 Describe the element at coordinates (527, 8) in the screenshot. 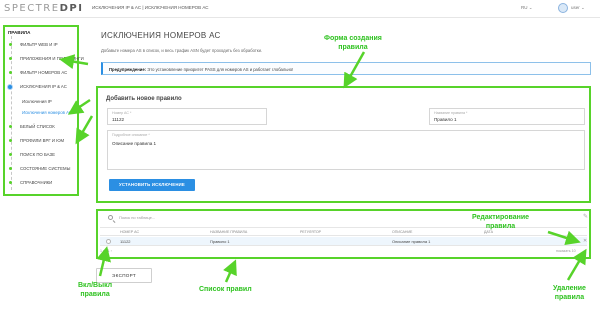

I see `language-selector: RU ⌄` at that location.